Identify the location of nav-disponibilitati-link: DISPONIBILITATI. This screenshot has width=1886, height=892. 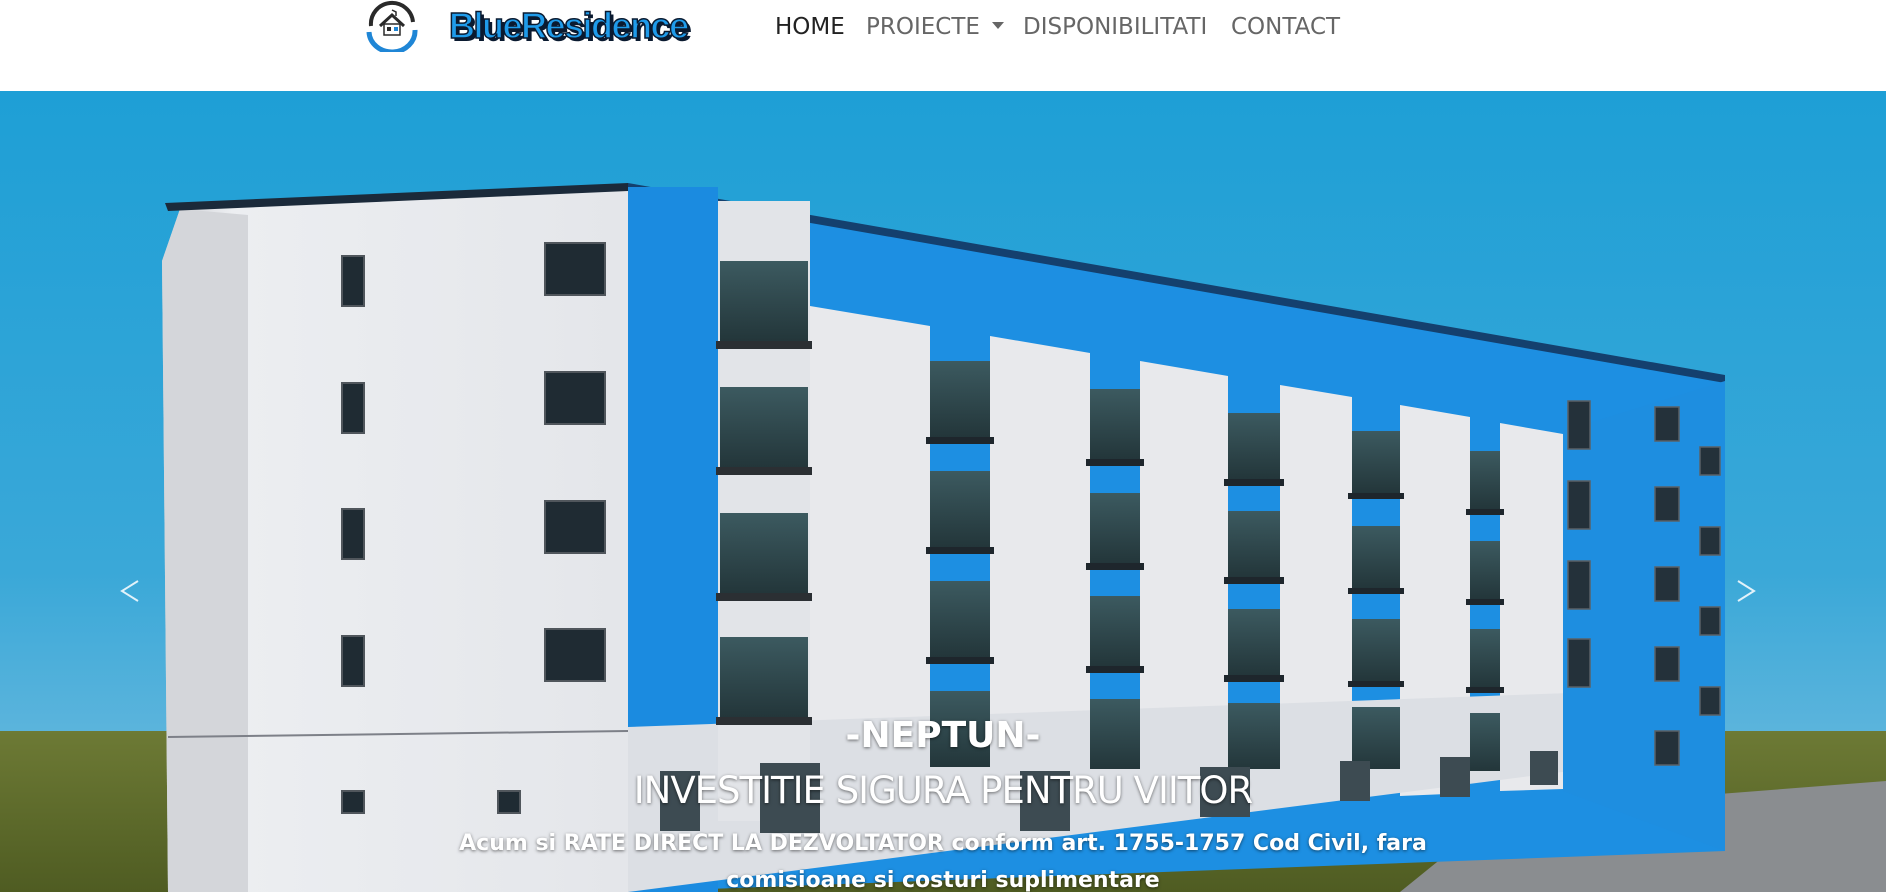
(1115, 27).